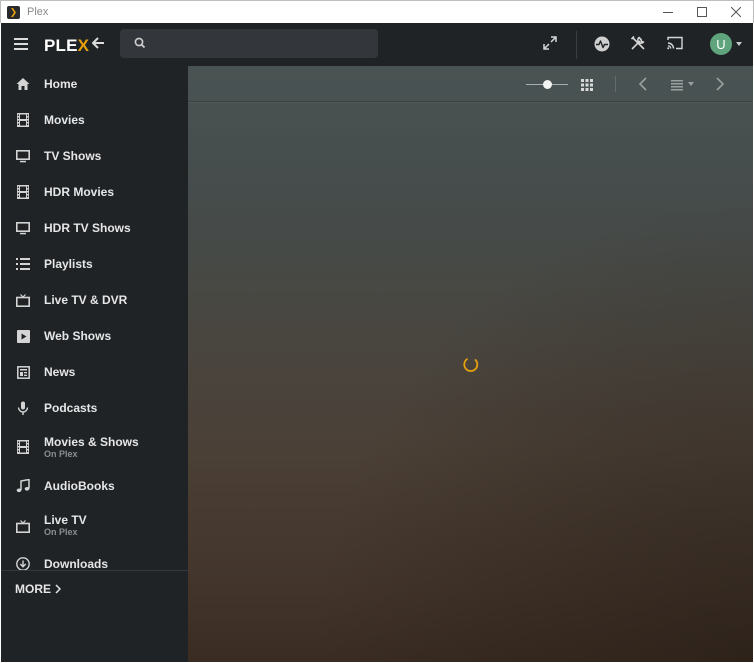  Describe the element at coordinates (98, 43) in the screenshot. I see `back-arrow-icon` at that location.